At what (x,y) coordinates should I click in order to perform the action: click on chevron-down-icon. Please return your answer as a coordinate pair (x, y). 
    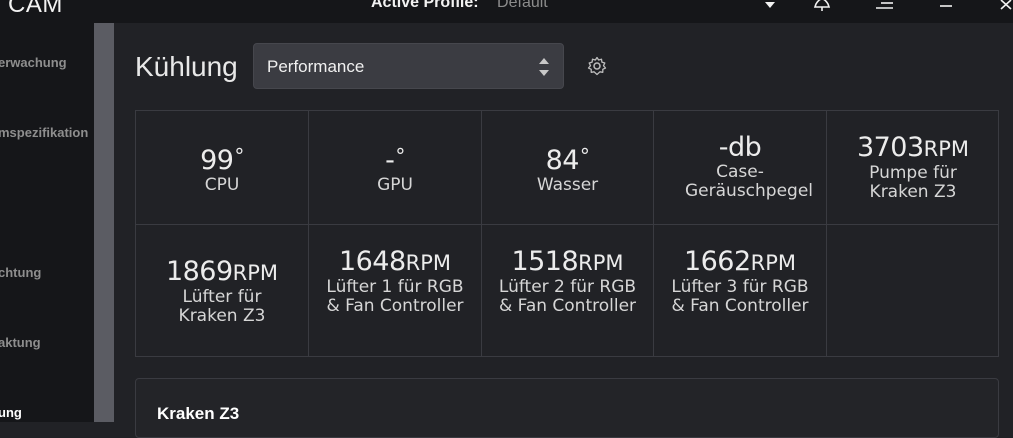
    Looking at the image, I should click on (770, 6).